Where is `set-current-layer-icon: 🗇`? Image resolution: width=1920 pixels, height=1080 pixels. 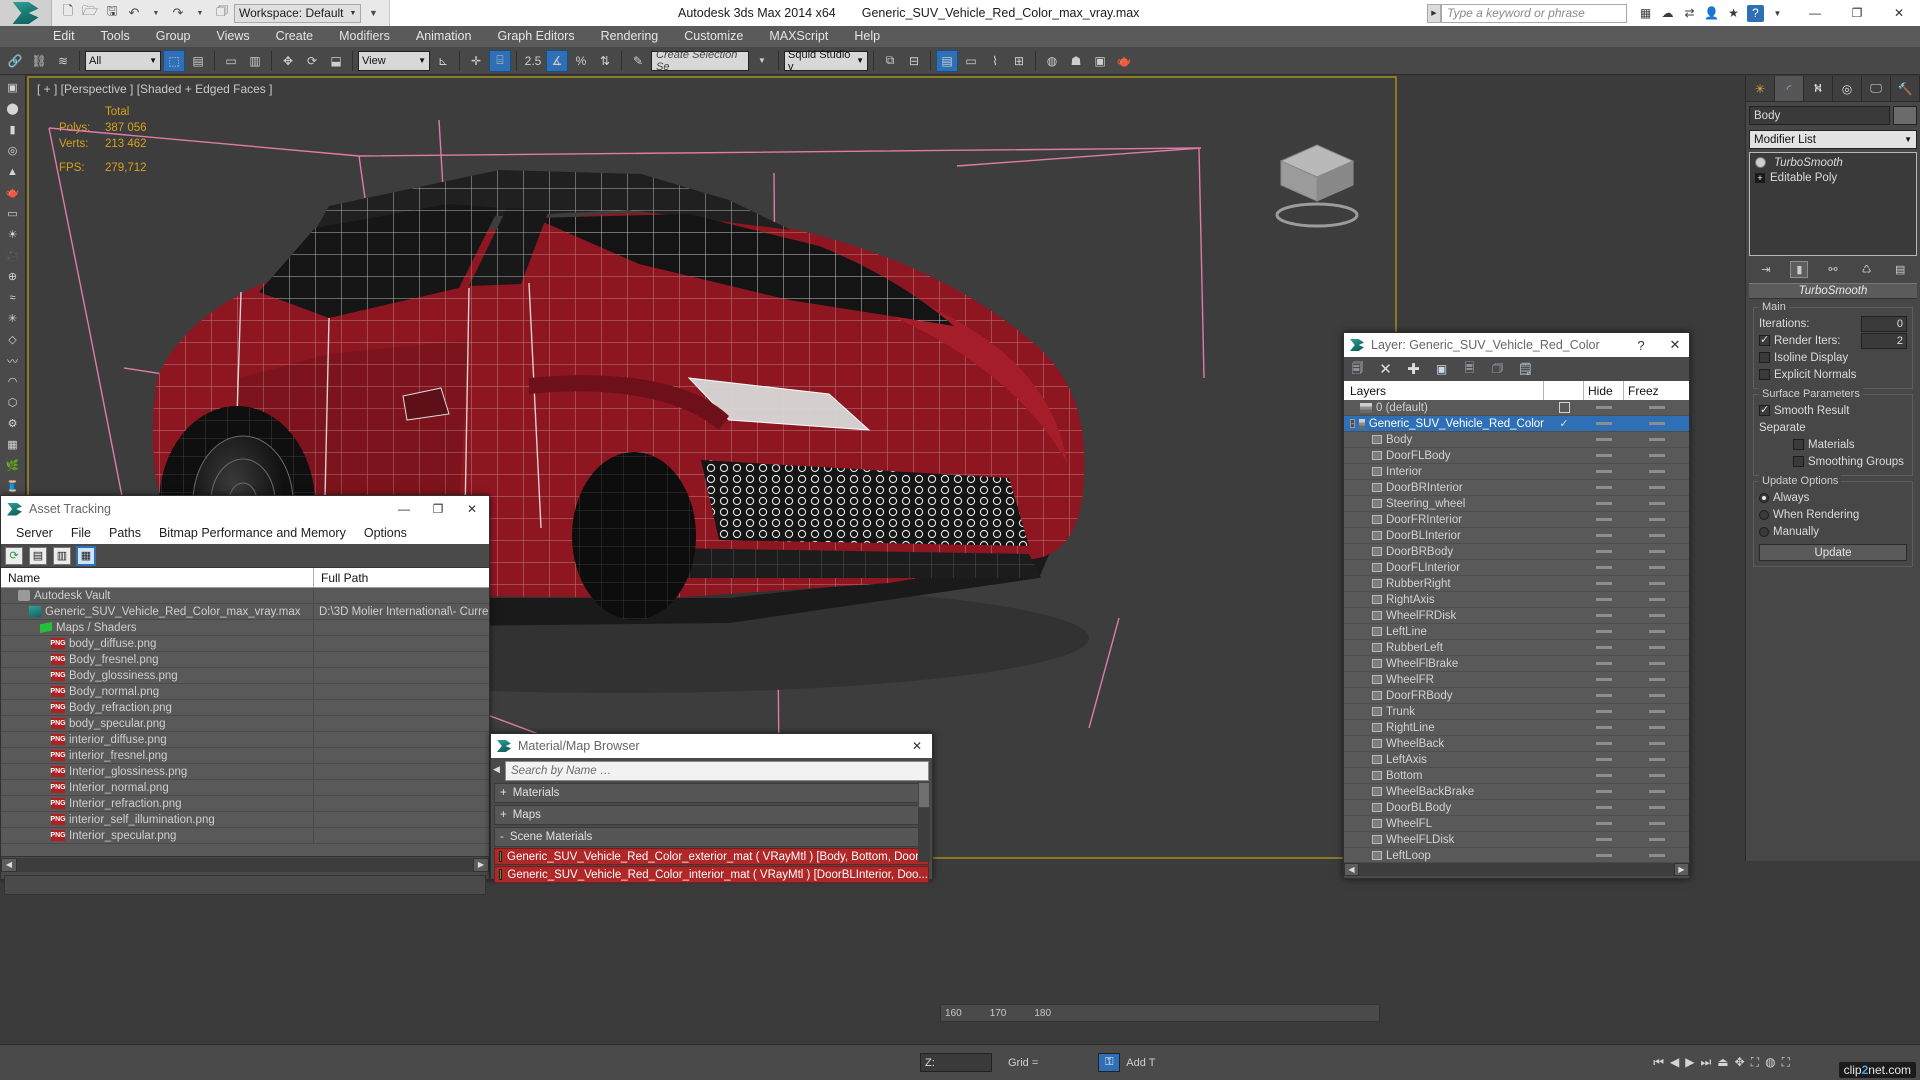 set-current-layer-icon: 🗇 is located at coordinates (1497, 369).